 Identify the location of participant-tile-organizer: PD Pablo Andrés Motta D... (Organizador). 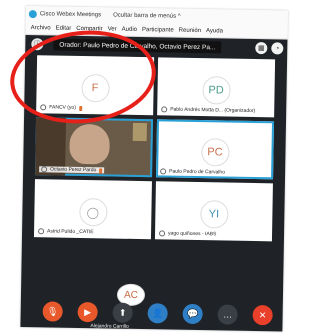
(216, 87).